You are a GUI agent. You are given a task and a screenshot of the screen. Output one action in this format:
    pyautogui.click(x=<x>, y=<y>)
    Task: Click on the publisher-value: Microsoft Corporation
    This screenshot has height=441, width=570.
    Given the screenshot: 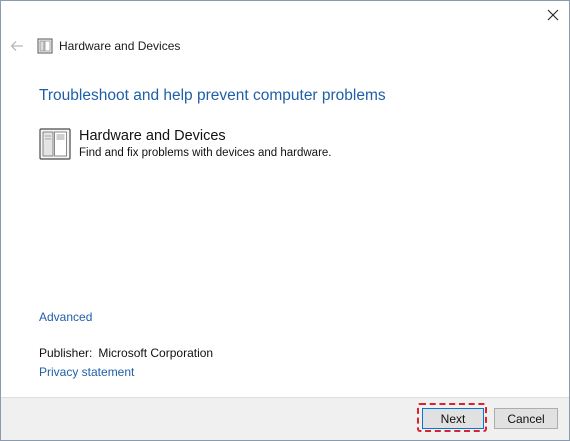 What is the action you would take?
    pyautogui.click(x=156, y=353)
    